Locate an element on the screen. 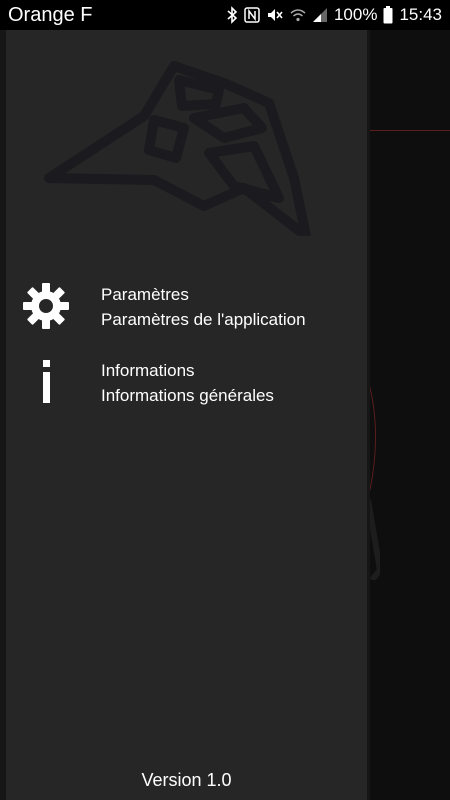  info-icon is located at coordinates (46, 382).